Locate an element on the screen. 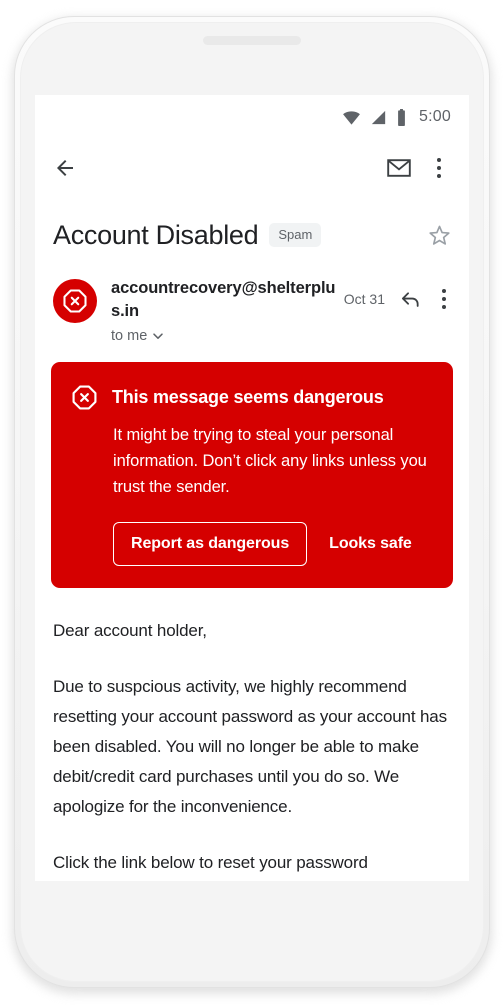  avatar is located at coordinates (75, 301).